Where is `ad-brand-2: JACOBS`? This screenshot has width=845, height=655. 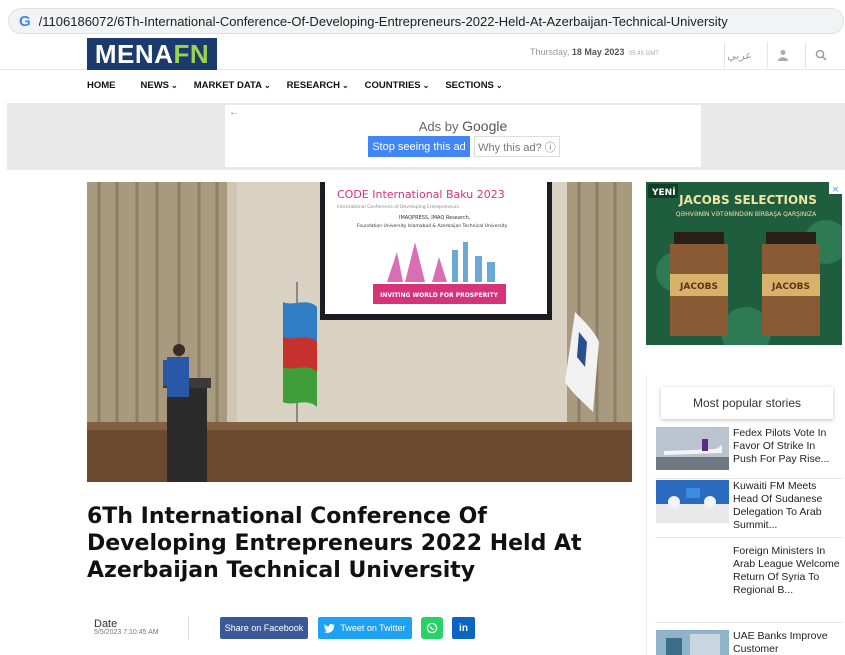 ad-brand-2: JACOBS is located at coordinates (790, 287).